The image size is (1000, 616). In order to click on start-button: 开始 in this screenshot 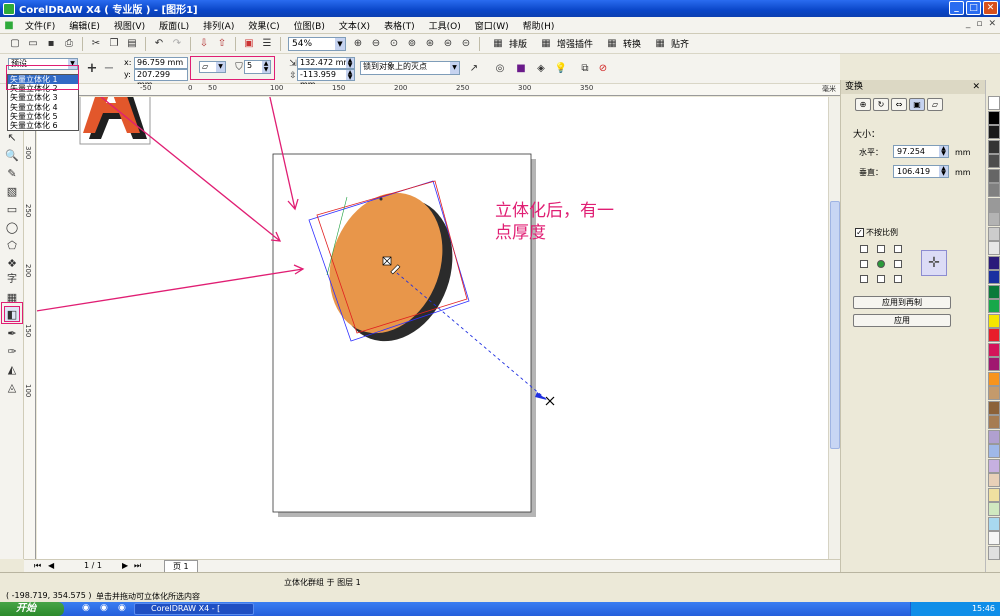, I will do `click(32, 609)`.